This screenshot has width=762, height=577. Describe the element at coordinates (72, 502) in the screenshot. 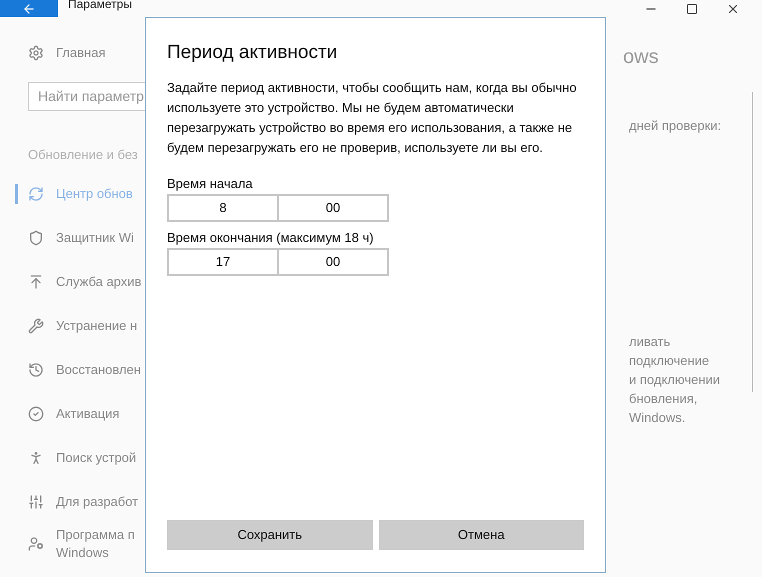

I see `sidebar-item: Для разработ` at that location.